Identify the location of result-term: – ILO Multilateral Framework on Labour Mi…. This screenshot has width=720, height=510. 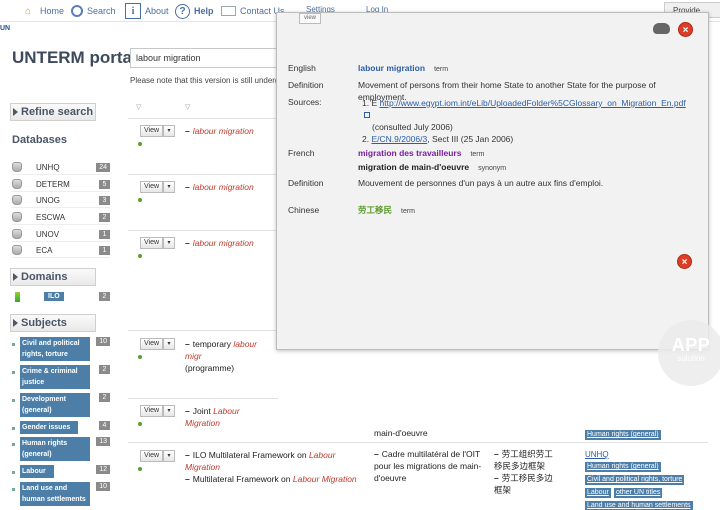
(275, 467).